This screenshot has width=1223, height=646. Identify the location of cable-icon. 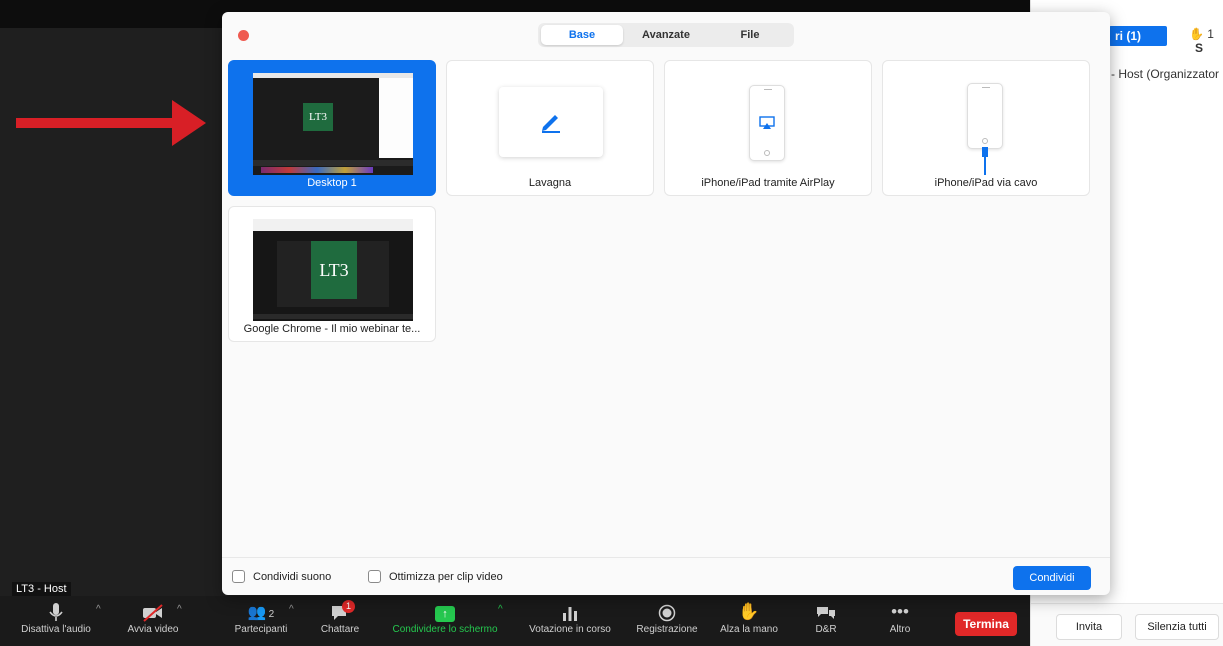
(985, 161).